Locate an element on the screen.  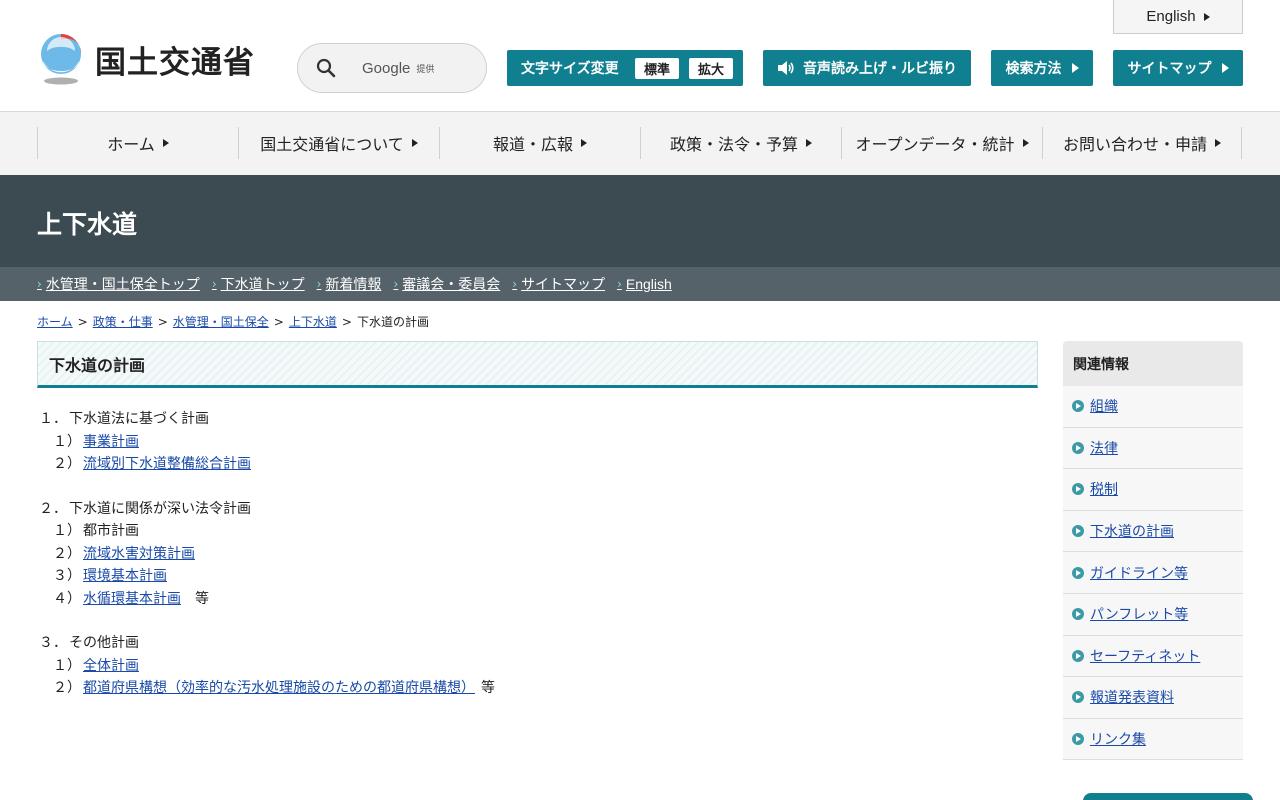
font-size-standard-button: 標準 is located at coordinates (657, 68).